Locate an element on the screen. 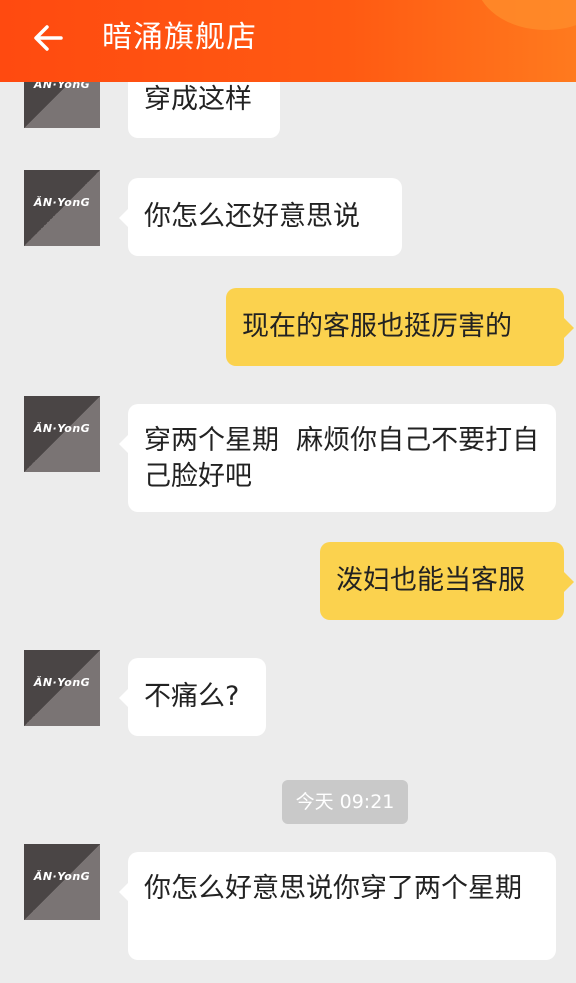  back-button is located at coordinates (48, 38).